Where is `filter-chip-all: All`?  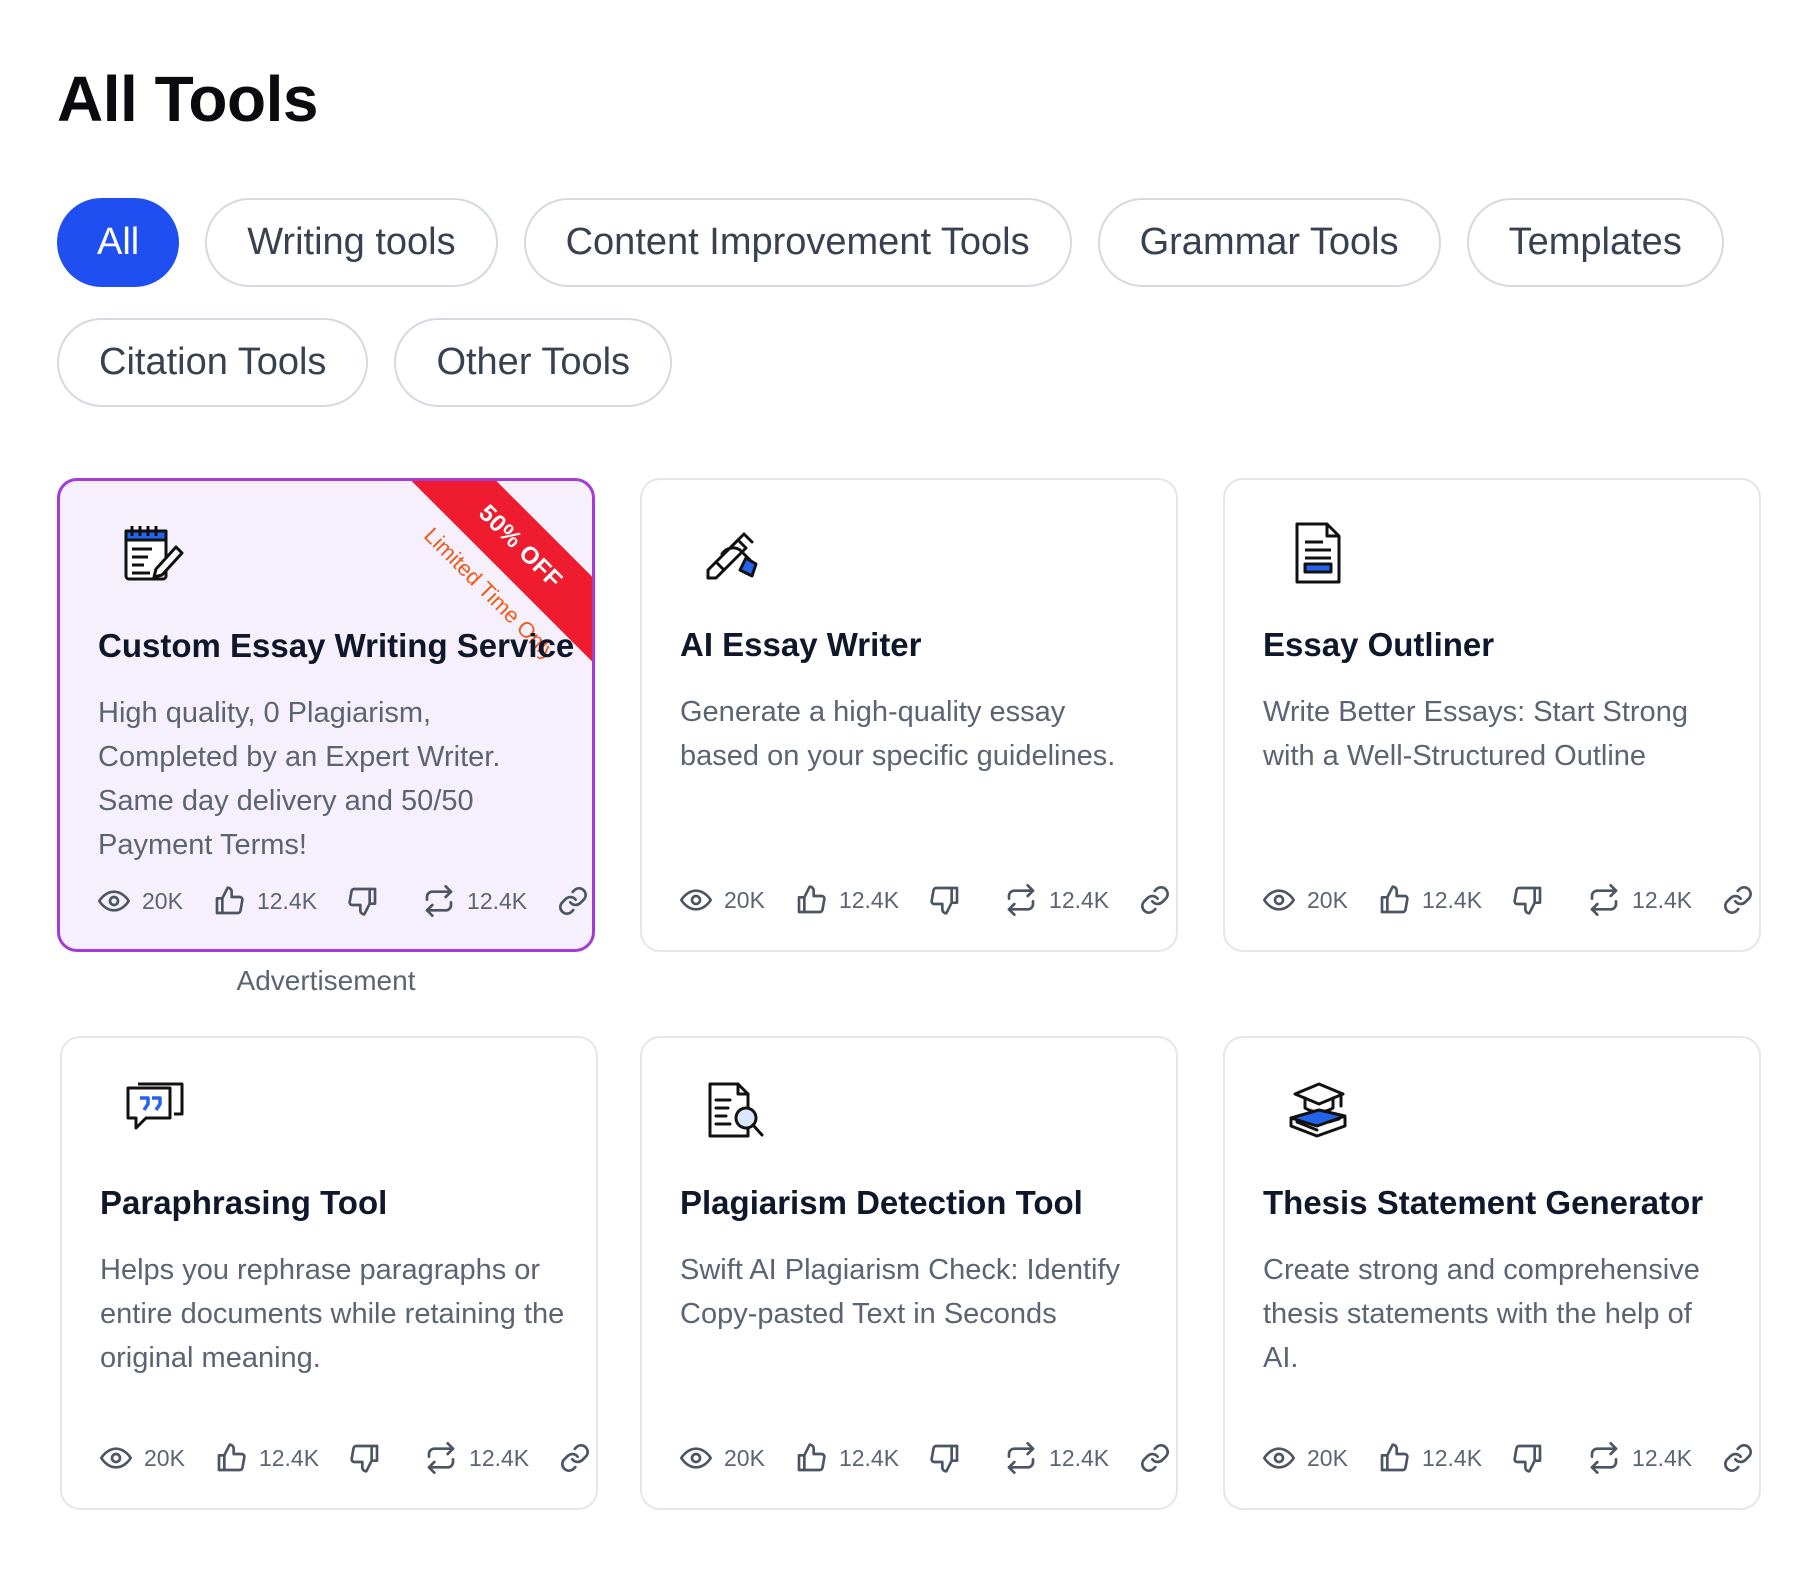 filter-chip-all: All is located at coordinates (118, 242).